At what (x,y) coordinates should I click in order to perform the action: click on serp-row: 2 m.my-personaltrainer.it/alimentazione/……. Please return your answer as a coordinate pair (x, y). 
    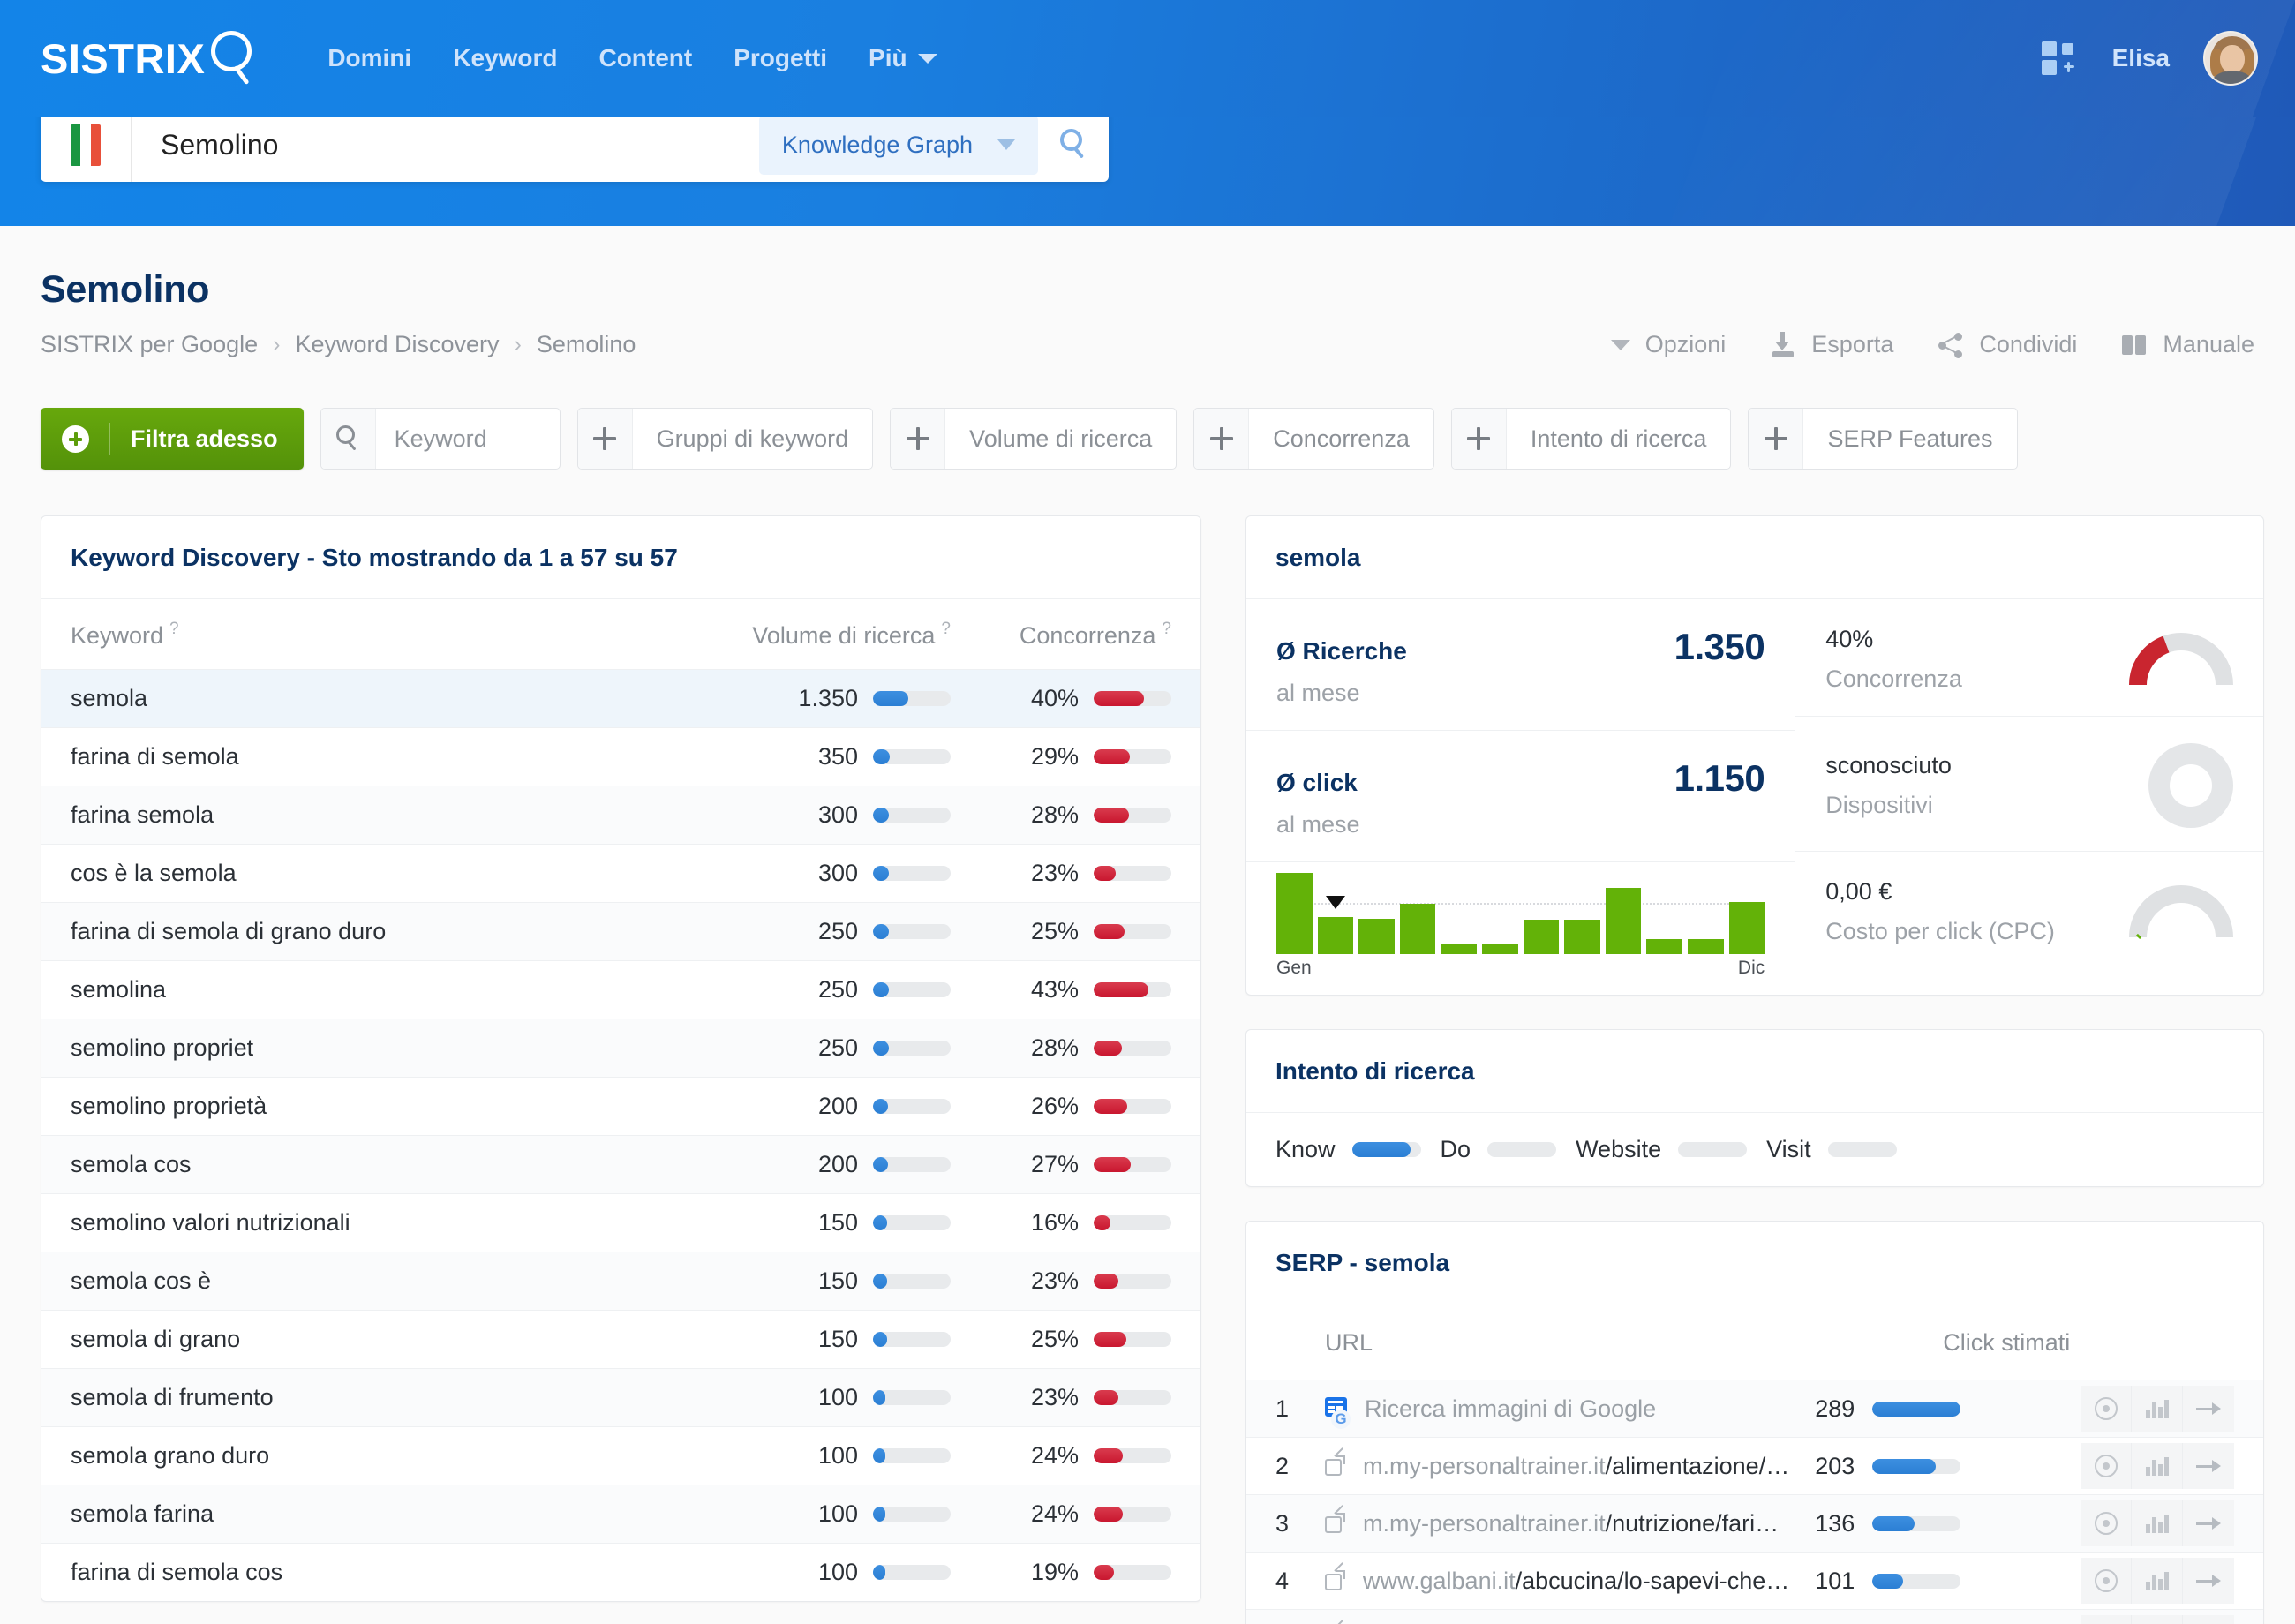
    Looking at the image, I should click on (1755, 1465).